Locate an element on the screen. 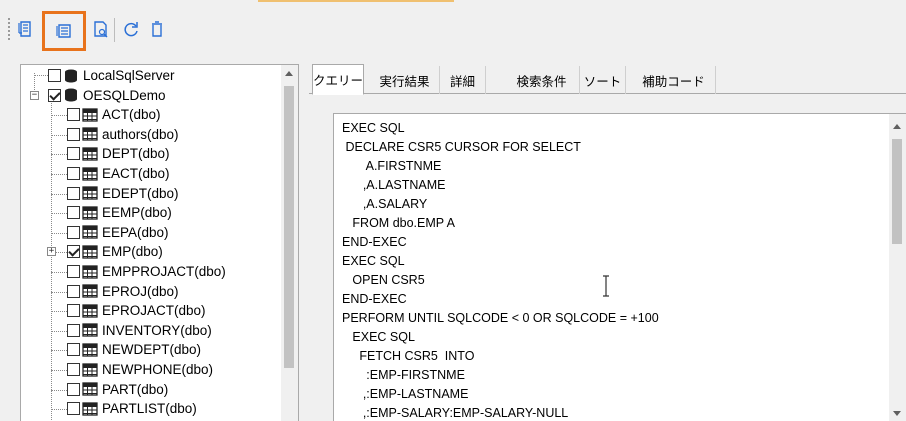 The height and width of the screenshot is (421, 906). clear-button is located at coordinates (157, 29).